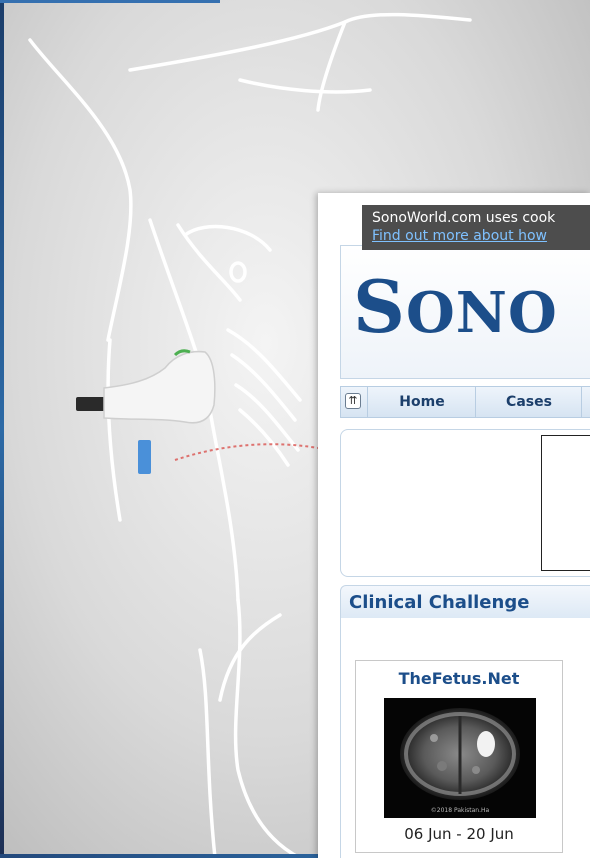  Describe the element at coordinates (460, 810) in the screenshot. I see `image-caption: ©2018 Pakistan.Ha` at that location.